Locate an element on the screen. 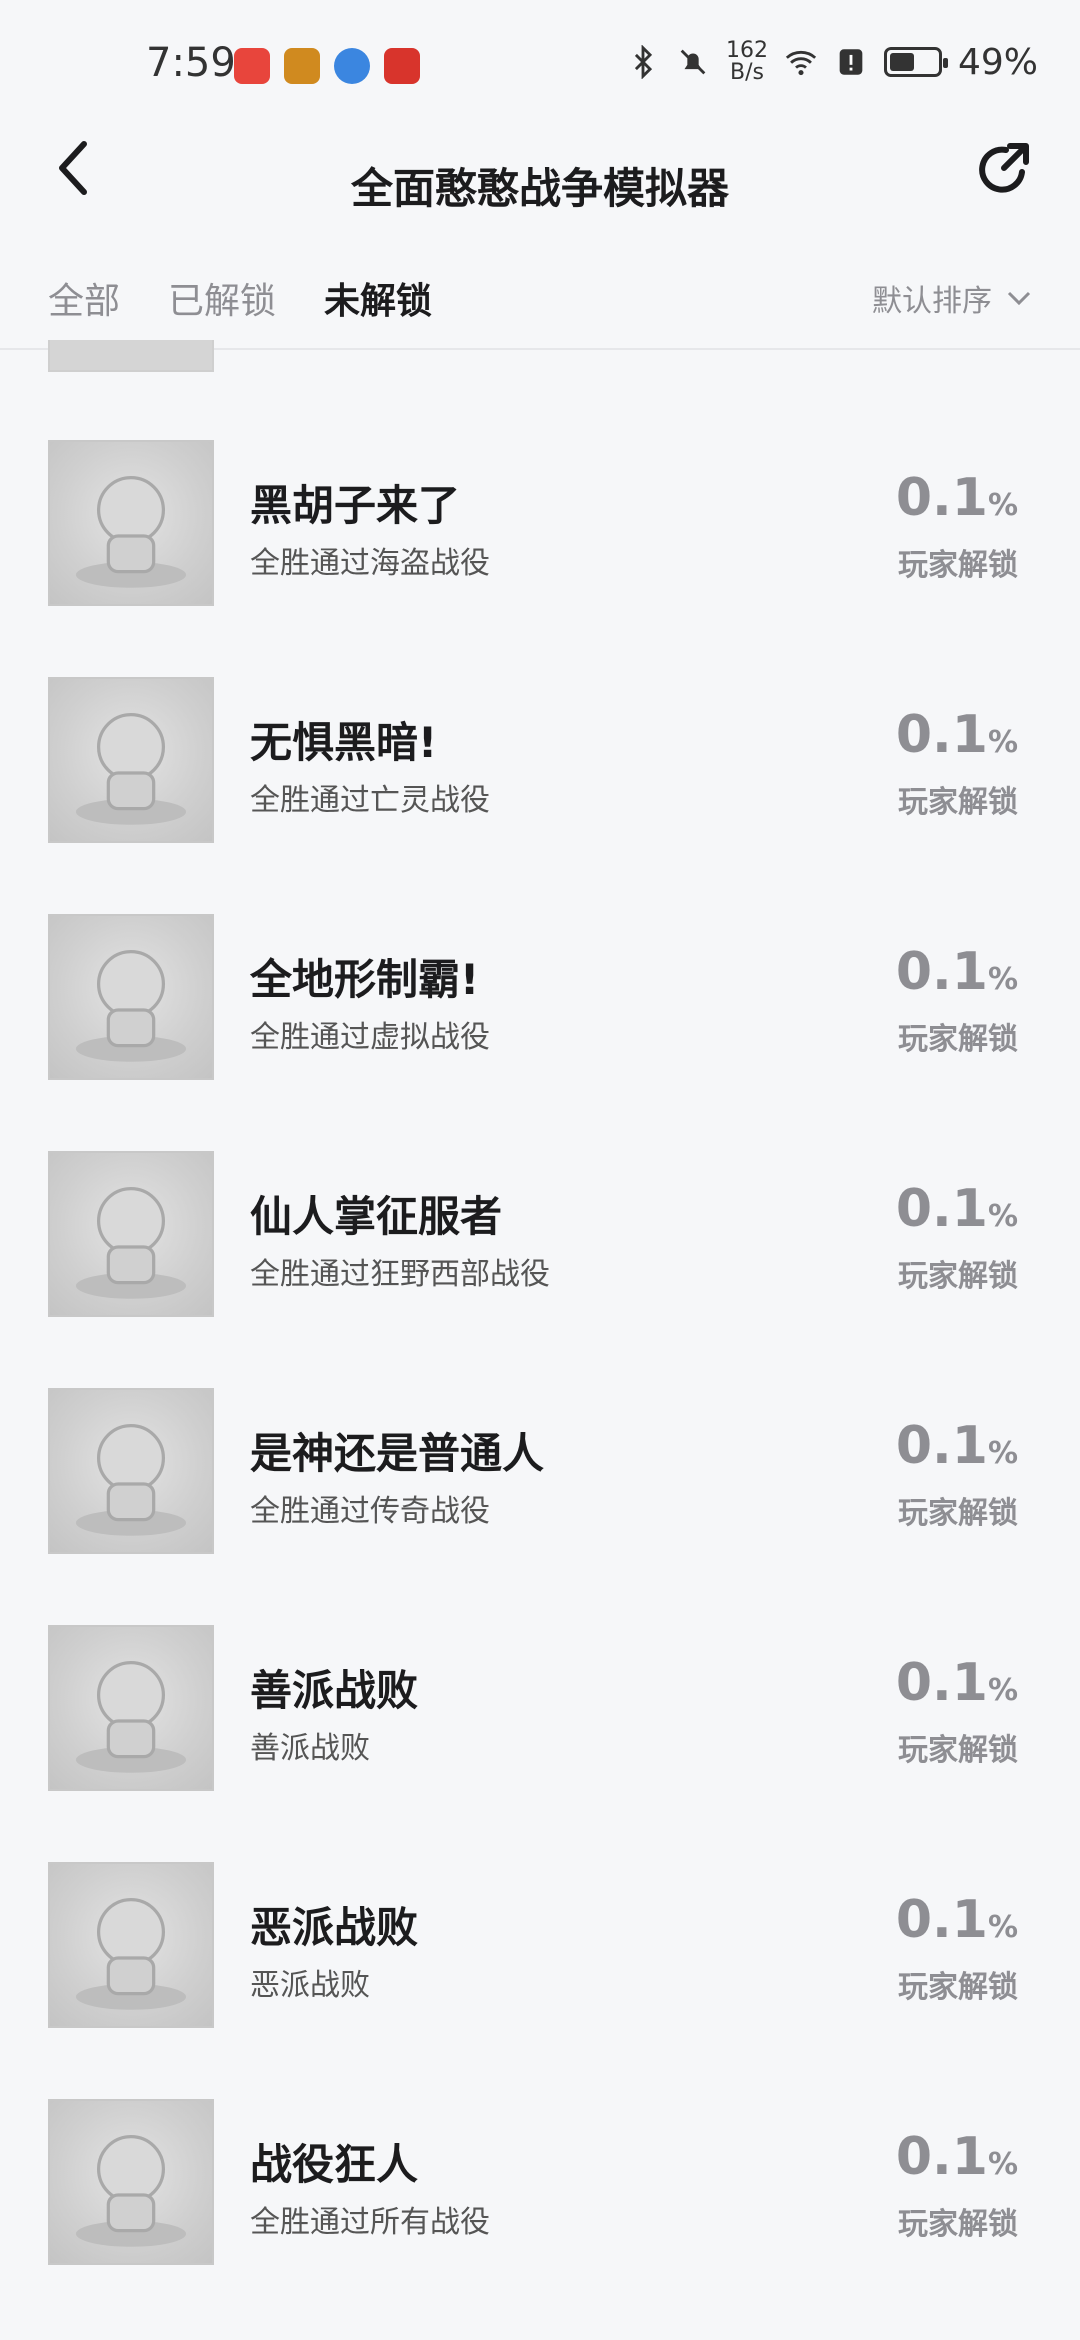  sort-label: 默认排序 is located at coordinates (932, 301).